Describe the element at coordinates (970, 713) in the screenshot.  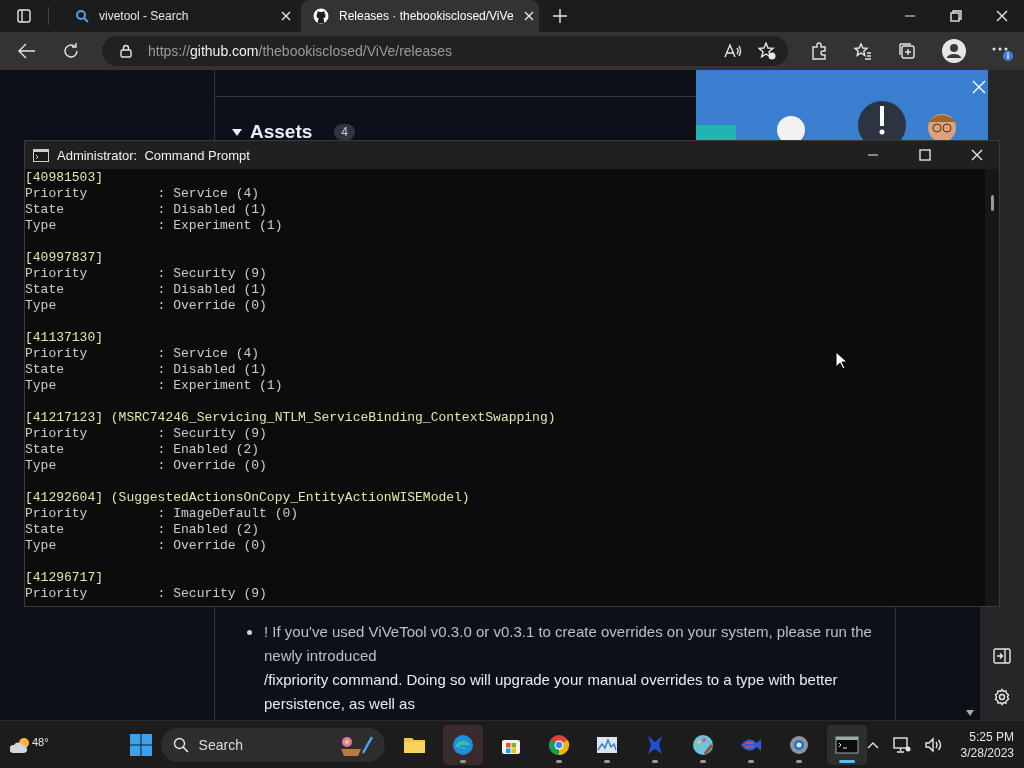
I see `scroll-down-icon` at that location.